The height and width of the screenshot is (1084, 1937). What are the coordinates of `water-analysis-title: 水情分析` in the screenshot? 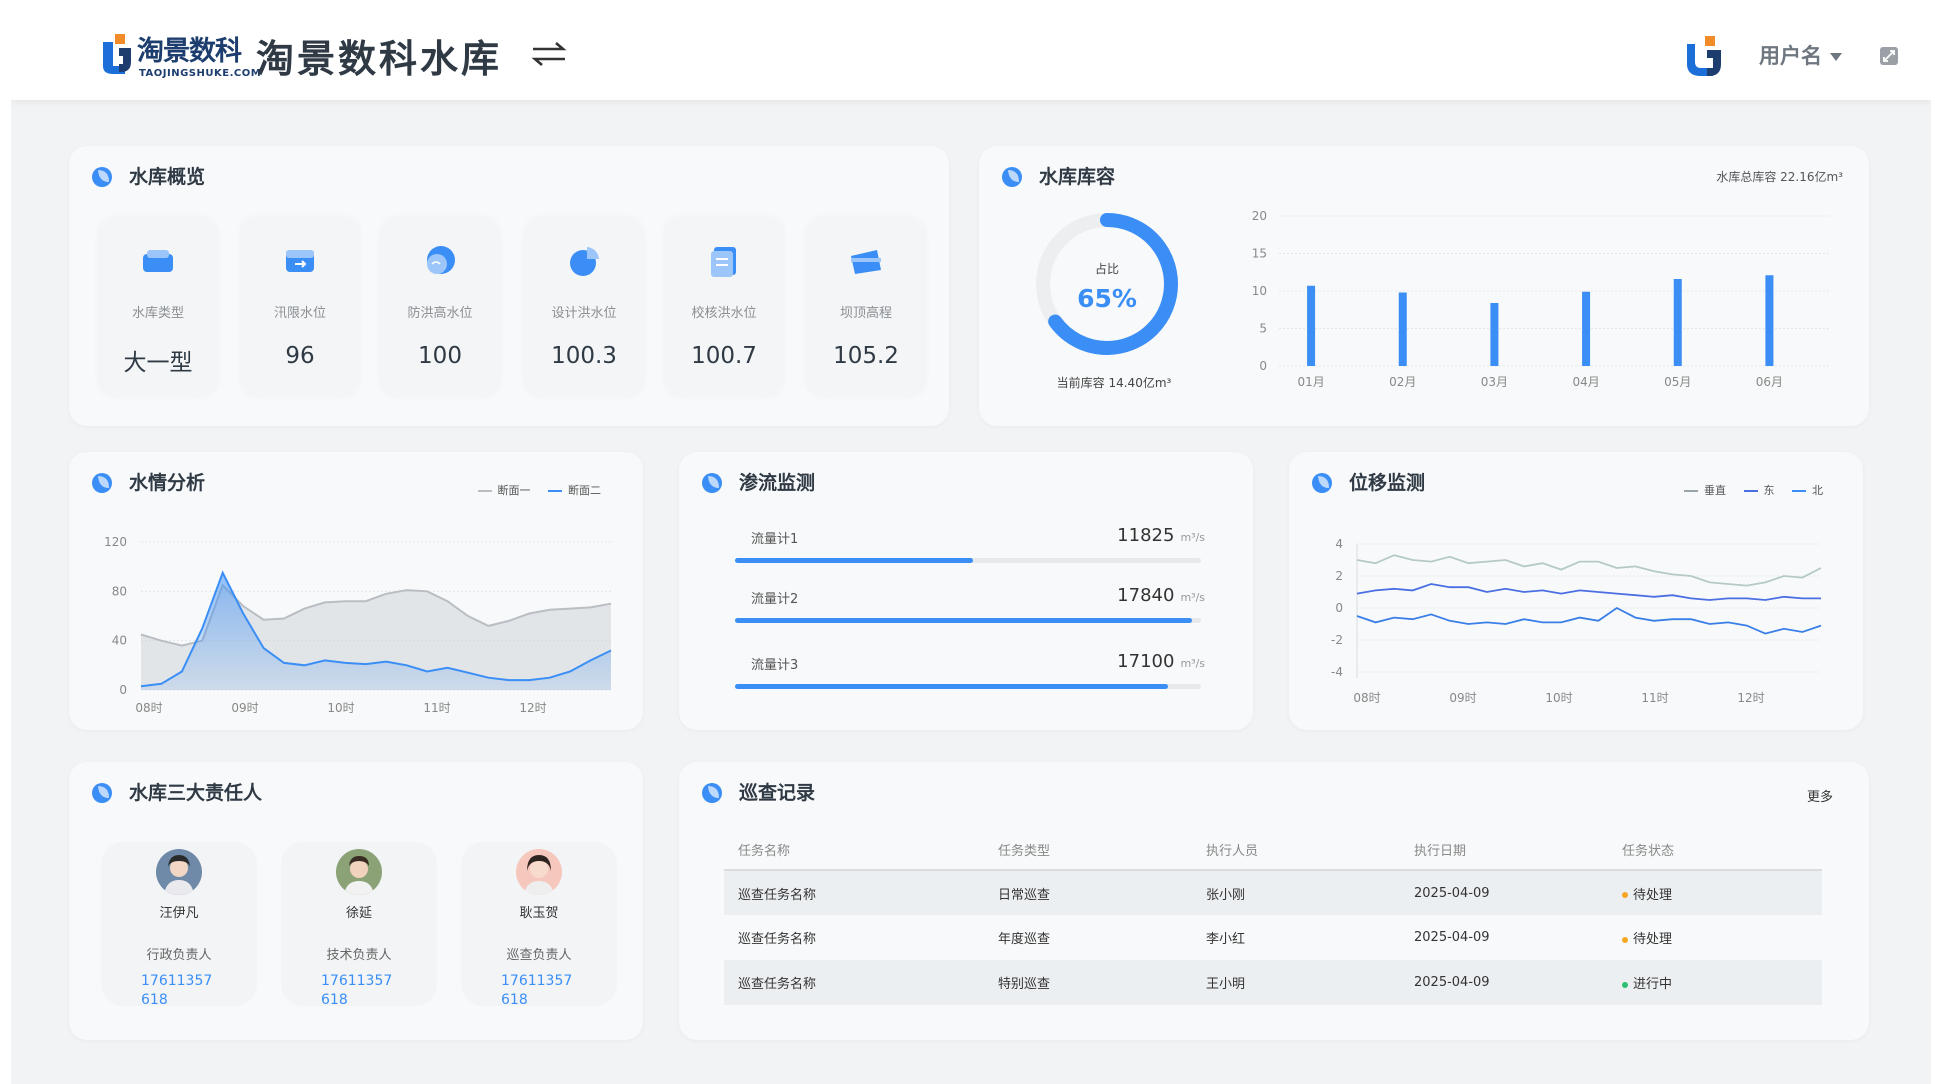 It's located at (167, 483).